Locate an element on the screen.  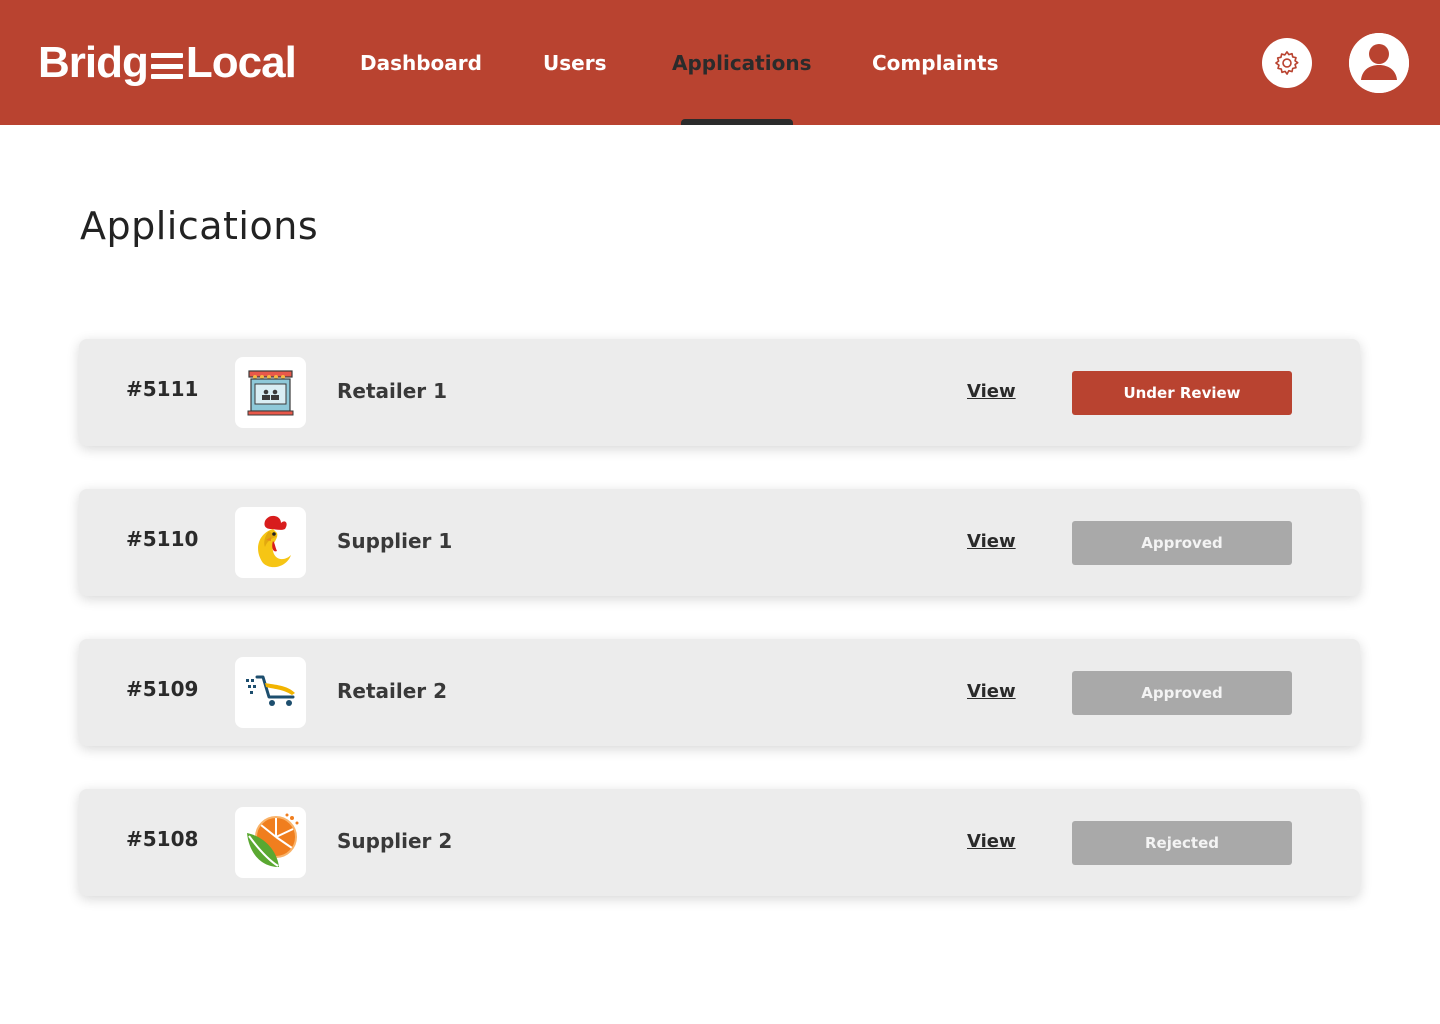
application-id: #5109 is located at coordinates (162, 689).